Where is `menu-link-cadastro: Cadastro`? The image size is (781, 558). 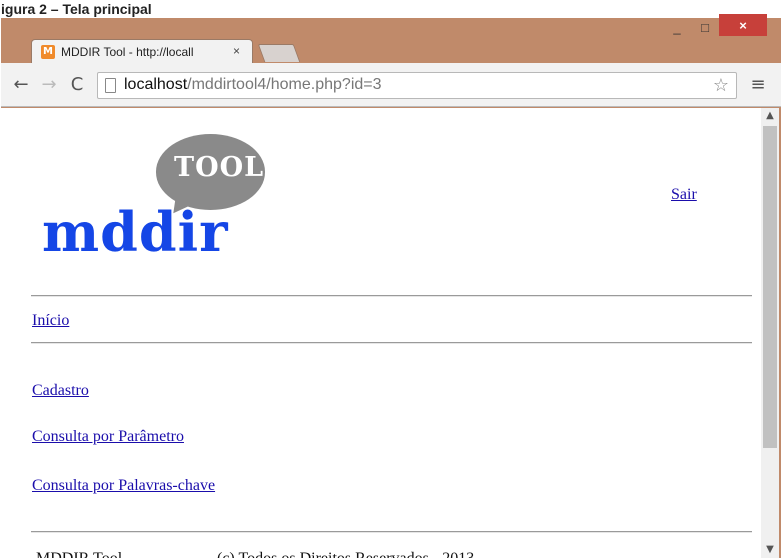 menu-link-cadastro: Cadastro is located at coordinates (60, 391).